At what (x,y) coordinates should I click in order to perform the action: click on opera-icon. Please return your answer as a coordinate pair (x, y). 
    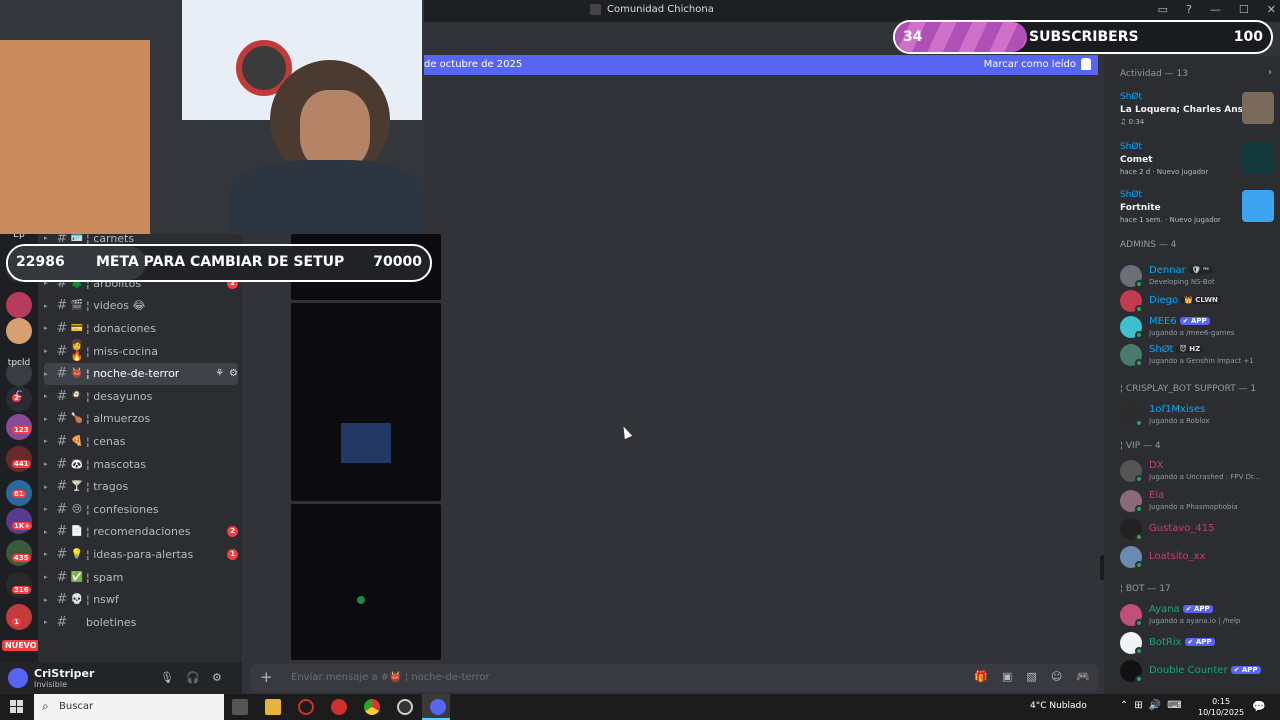
    Looking at the image, I should click on (306, 707).